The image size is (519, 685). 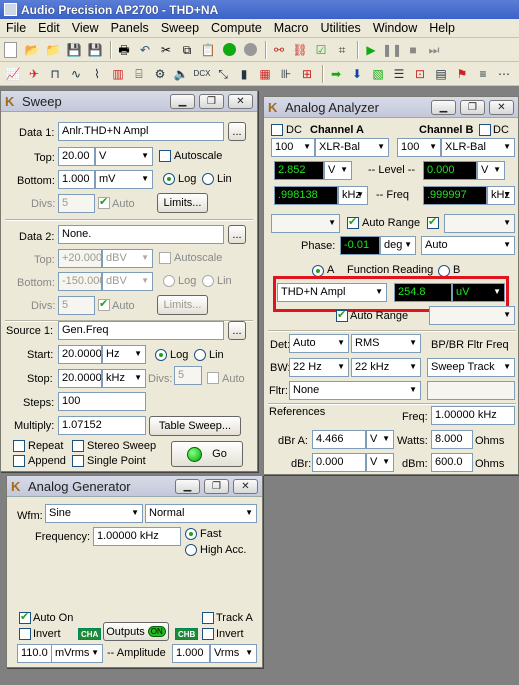 I want to click on step-icon: ⏭, so click(x=434, y=50).